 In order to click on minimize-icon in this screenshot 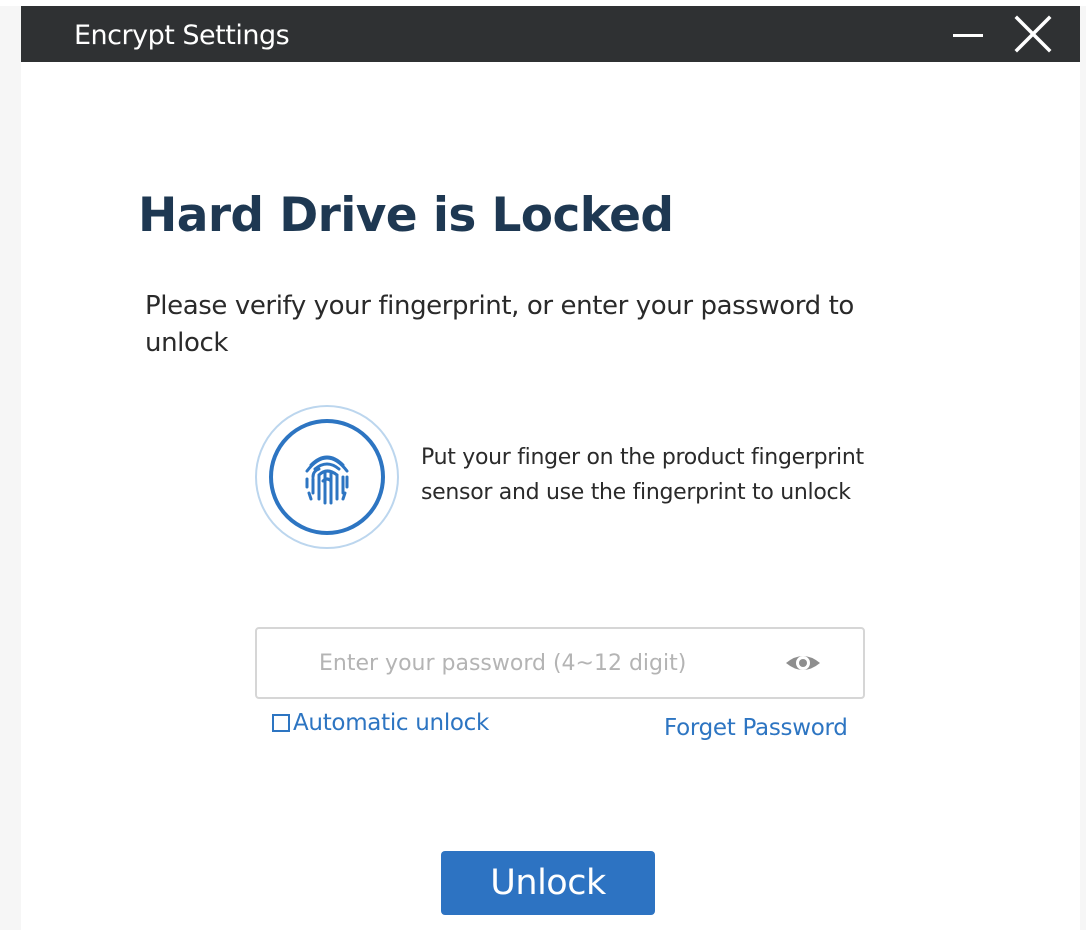, I will do `click(968, 35)`.